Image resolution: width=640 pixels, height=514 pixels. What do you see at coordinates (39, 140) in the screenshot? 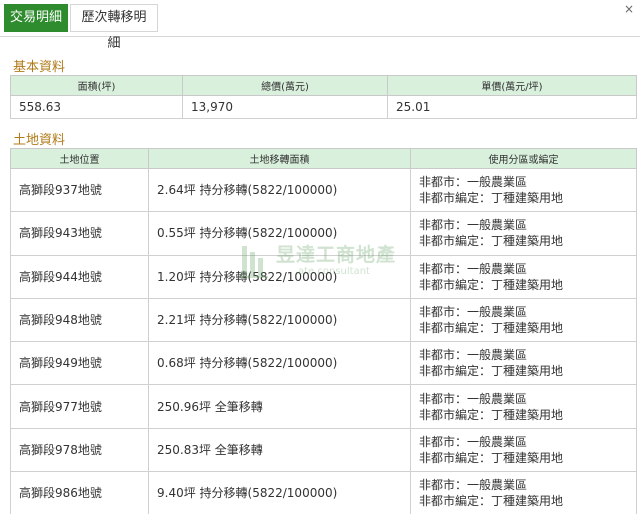
I see `land-section-title: 土地資料` at bounding box center [39, 140].